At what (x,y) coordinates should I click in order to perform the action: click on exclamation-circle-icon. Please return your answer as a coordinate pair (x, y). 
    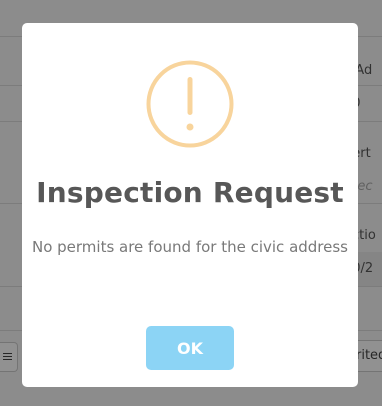
    Looking at the image, I should click on (190, 104).